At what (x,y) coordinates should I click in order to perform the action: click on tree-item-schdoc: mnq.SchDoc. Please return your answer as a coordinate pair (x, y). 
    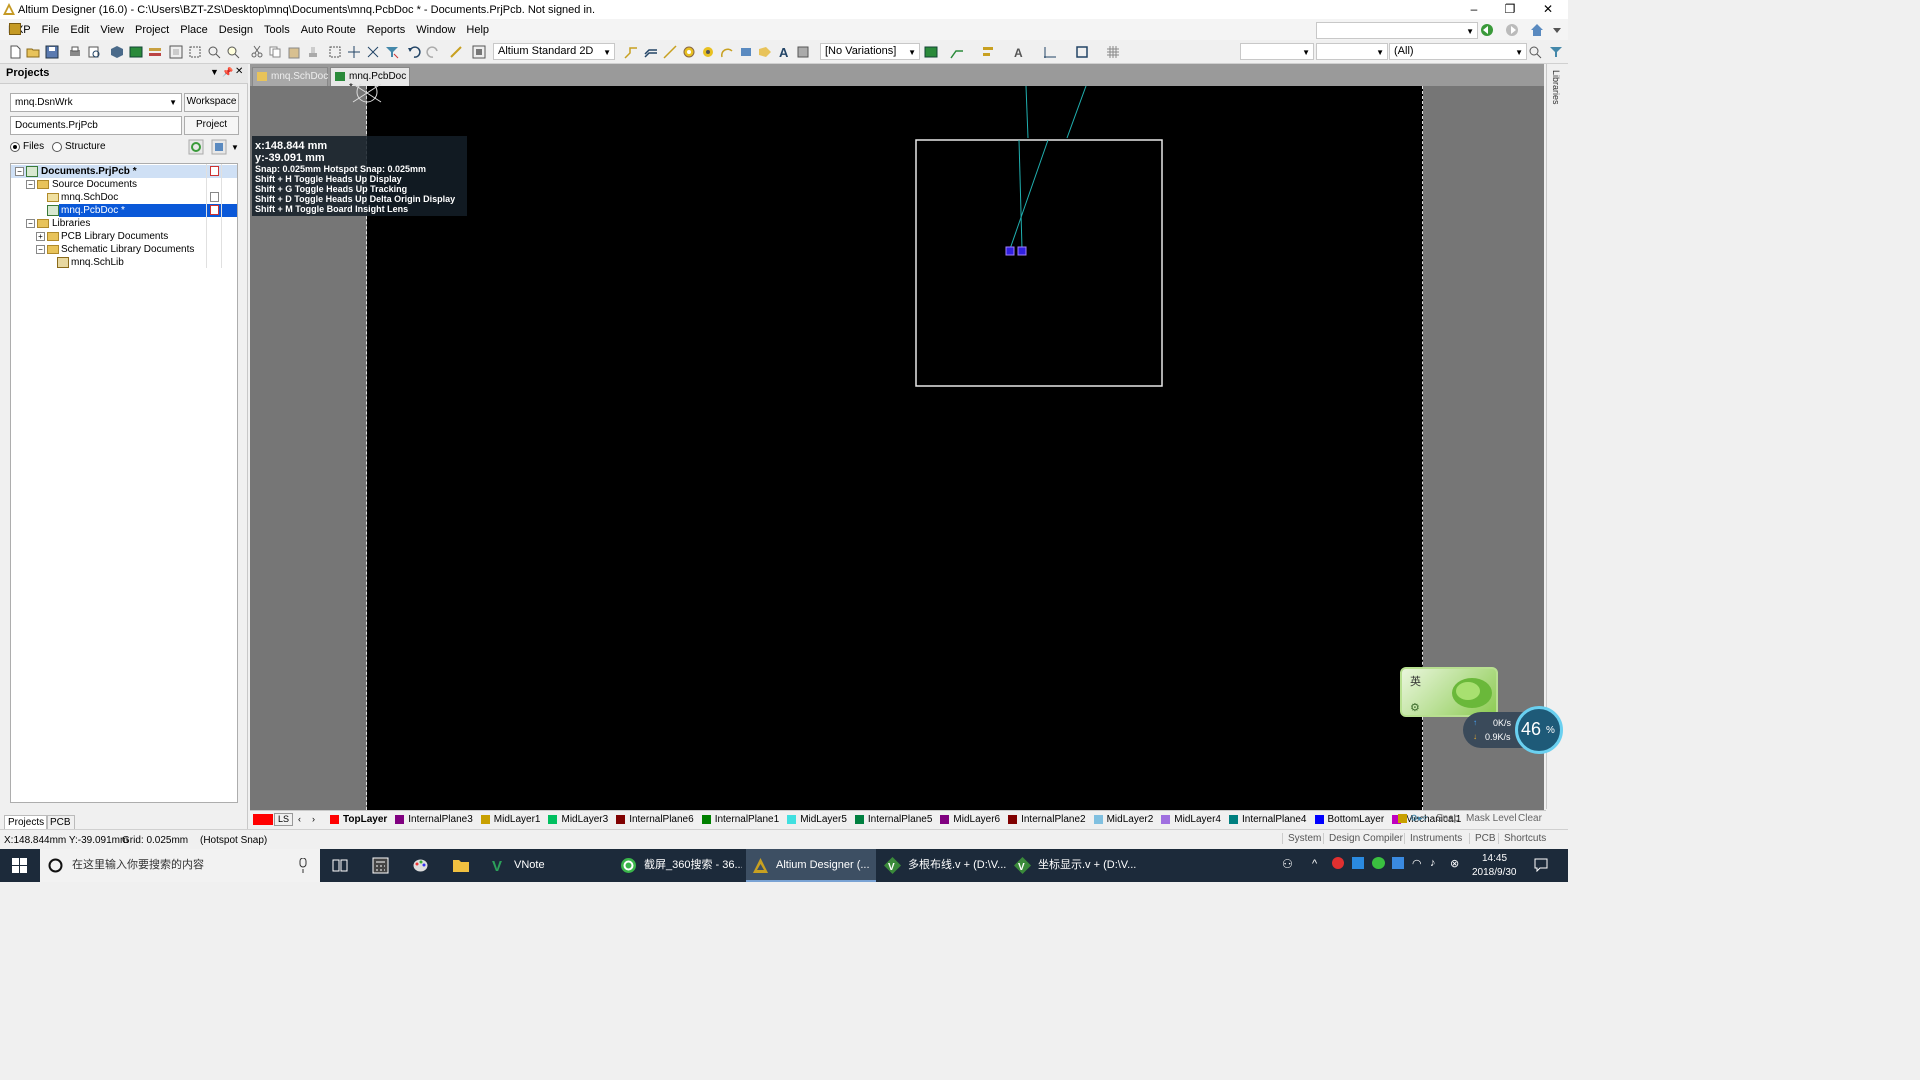
    Looking at the image, I should click on (124, 197).